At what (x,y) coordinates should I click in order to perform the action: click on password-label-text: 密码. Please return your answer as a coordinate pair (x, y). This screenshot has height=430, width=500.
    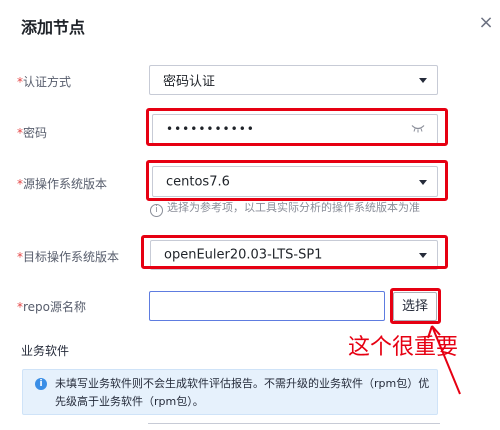
    Looking at the image, I should click on (35, 133).